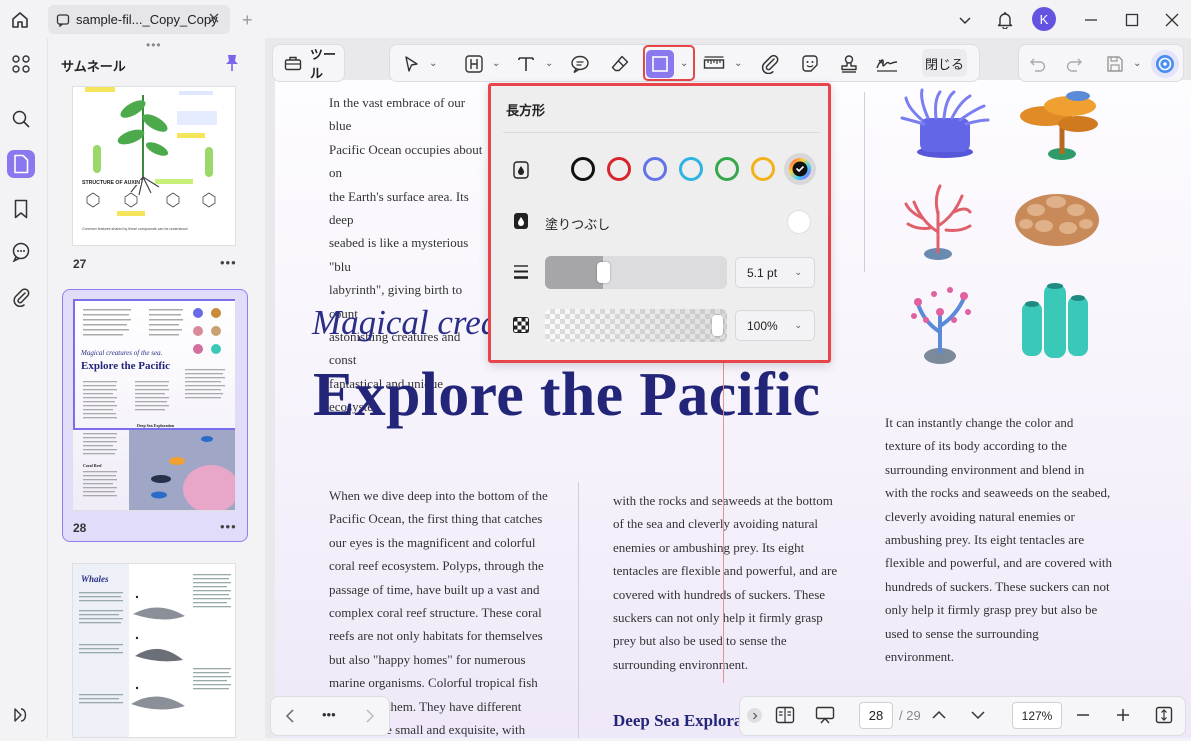 The height and width of the screenshot is (741, 1191). I want to click on signature-icon, so click(887, 64).